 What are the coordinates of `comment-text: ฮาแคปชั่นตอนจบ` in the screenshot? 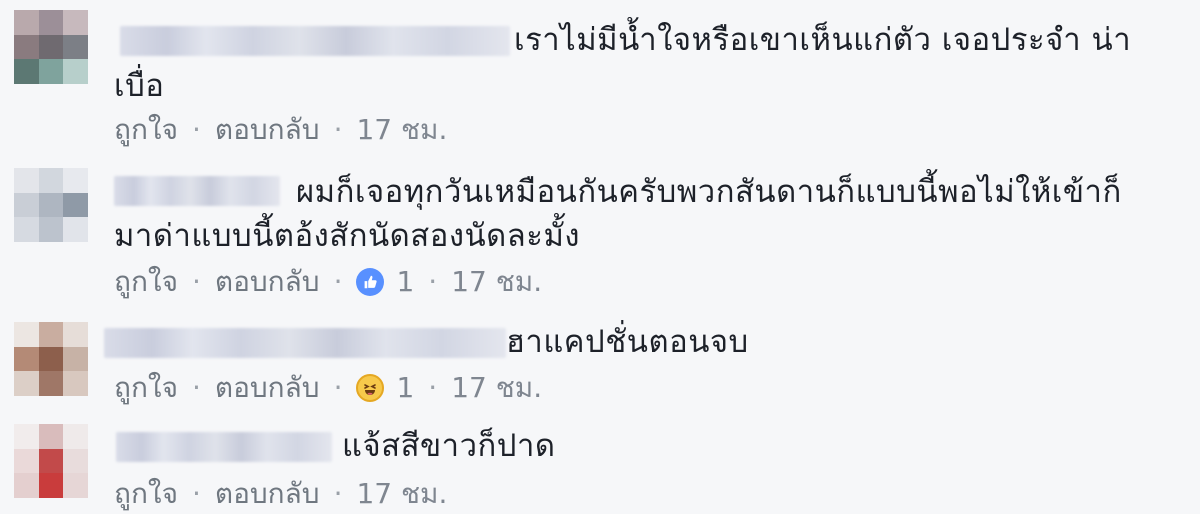 It's located at (627, 342).